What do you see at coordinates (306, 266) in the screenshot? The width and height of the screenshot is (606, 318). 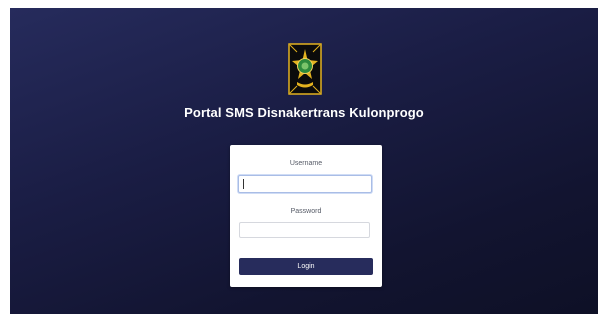 I see `login-button: Login` at bounding box center [306, 266].